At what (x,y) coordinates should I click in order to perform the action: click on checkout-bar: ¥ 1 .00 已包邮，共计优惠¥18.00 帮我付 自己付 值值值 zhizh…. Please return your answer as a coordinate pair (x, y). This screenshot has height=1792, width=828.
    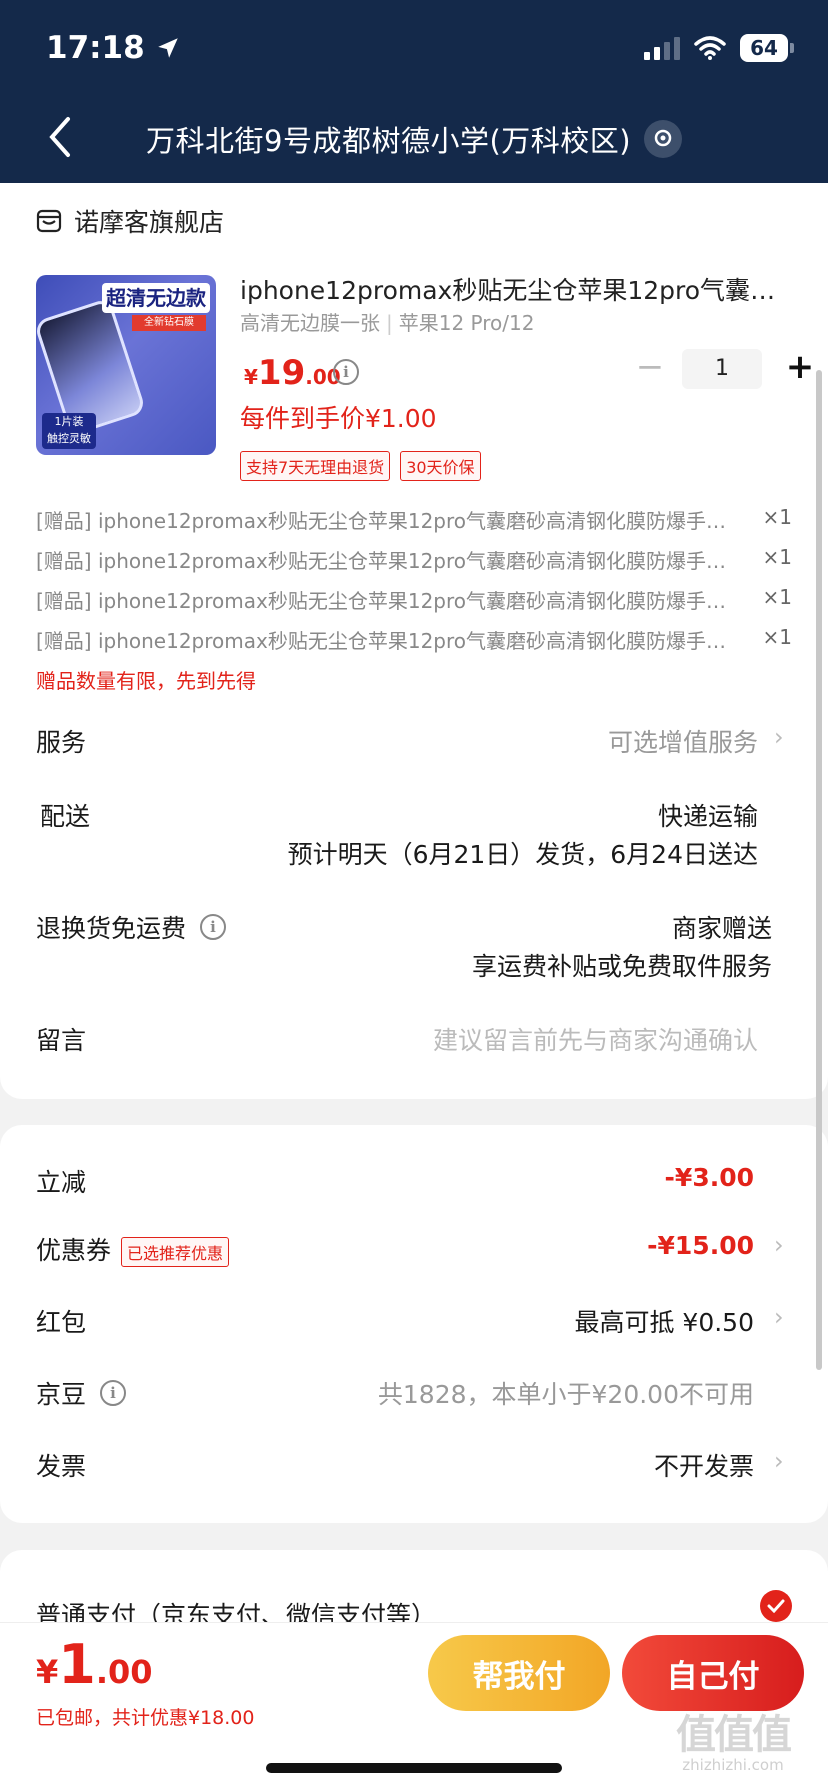
    Looking at the image, I should click on (414, 1707).